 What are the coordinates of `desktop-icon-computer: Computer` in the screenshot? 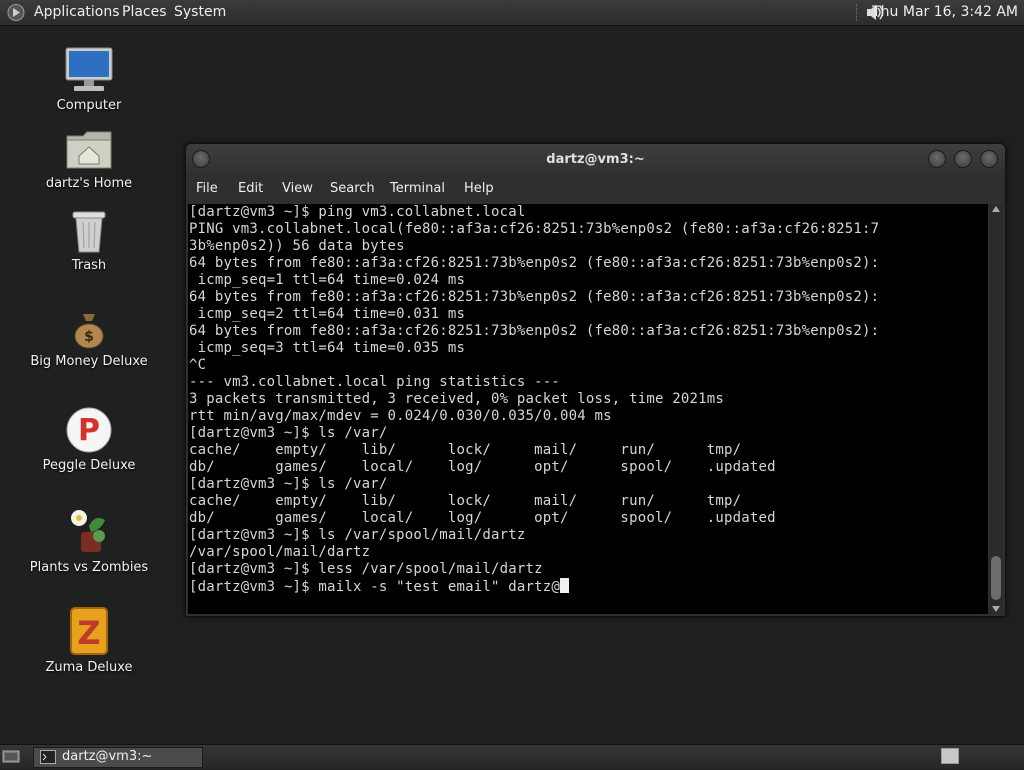 It's located at (89, 79).